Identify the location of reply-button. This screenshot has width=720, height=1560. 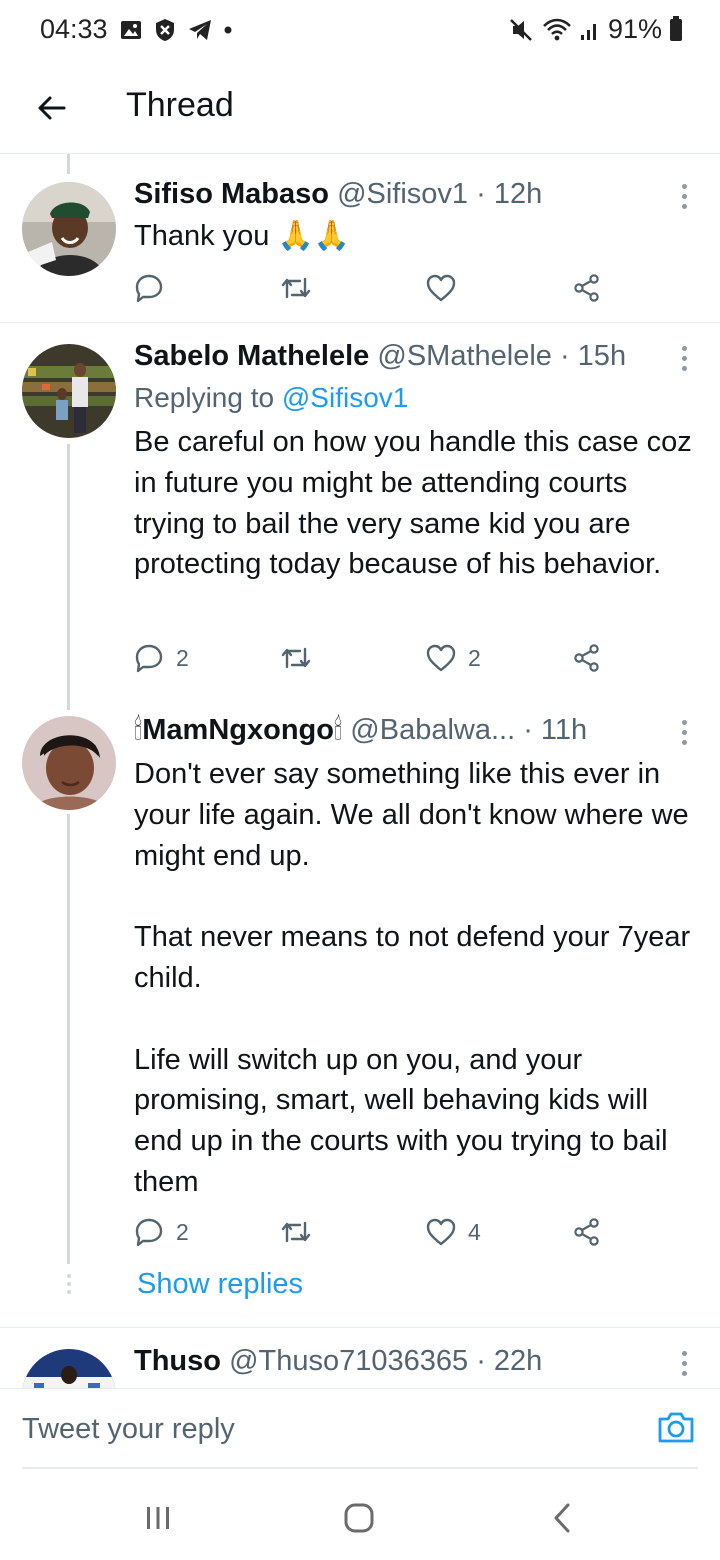
(155, 288).